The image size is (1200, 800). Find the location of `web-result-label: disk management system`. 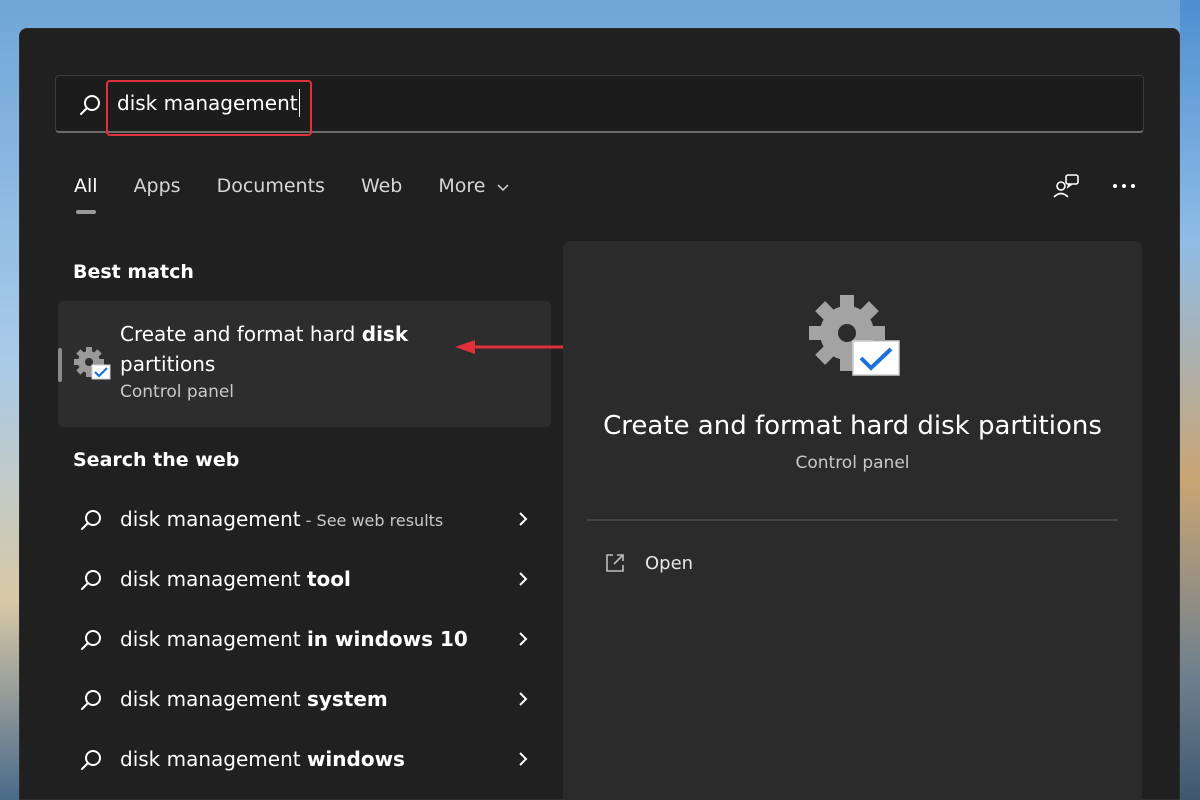

web-result-label: disk management system is located at coordinates (254, 699).